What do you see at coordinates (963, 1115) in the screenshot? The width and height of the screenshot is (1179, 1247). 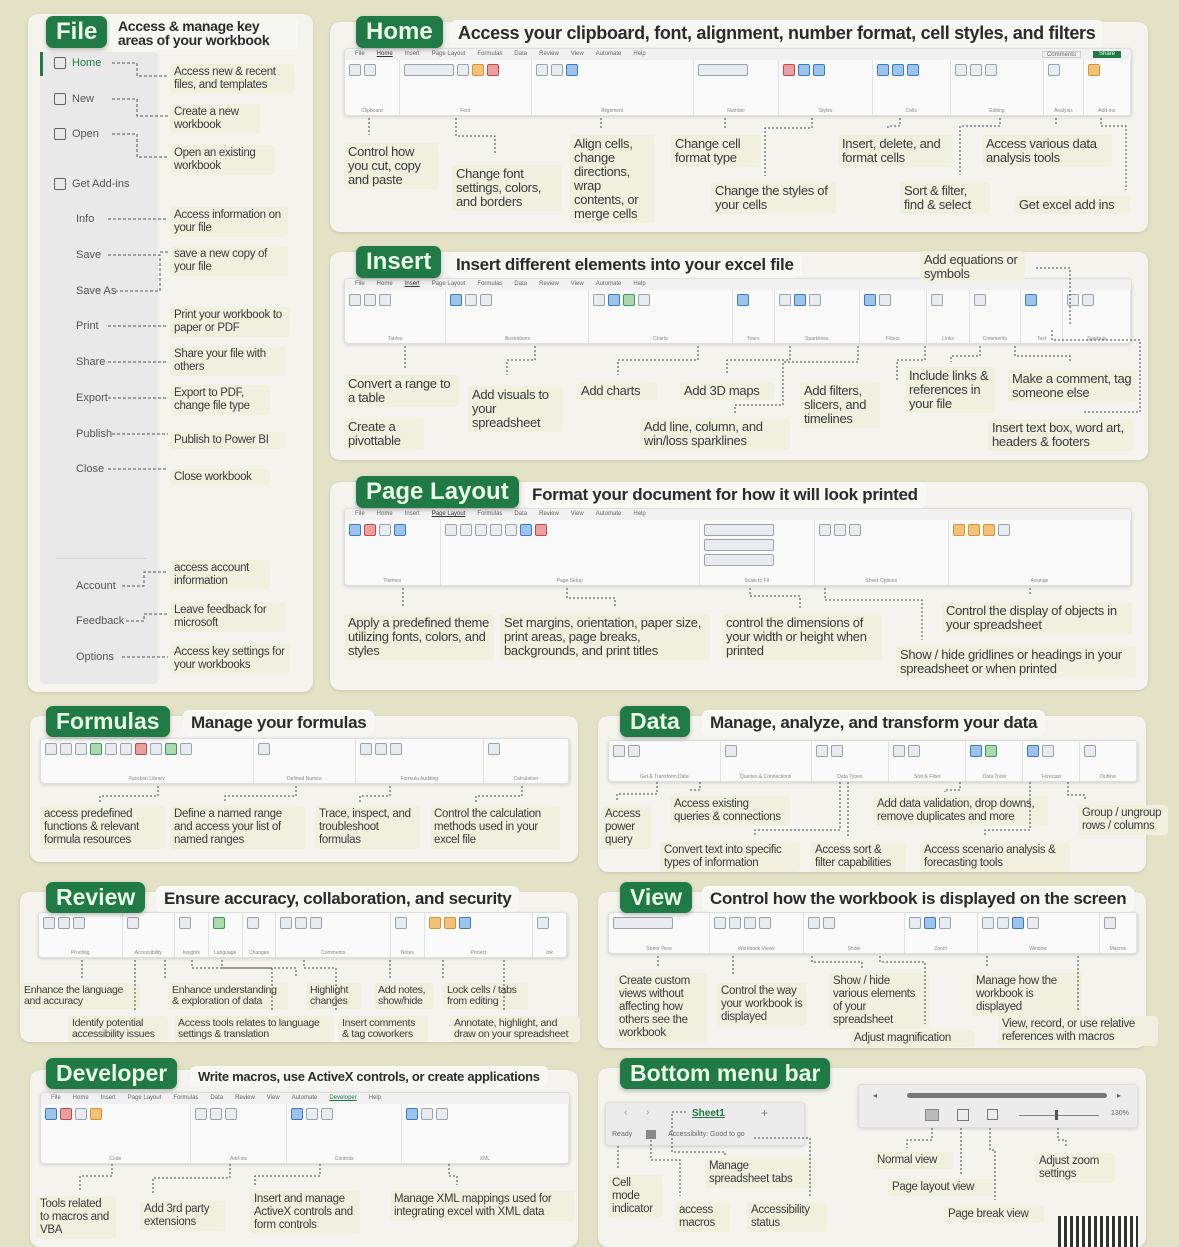 I see `page-layout-view-button` at bounding box center [963, 1115].